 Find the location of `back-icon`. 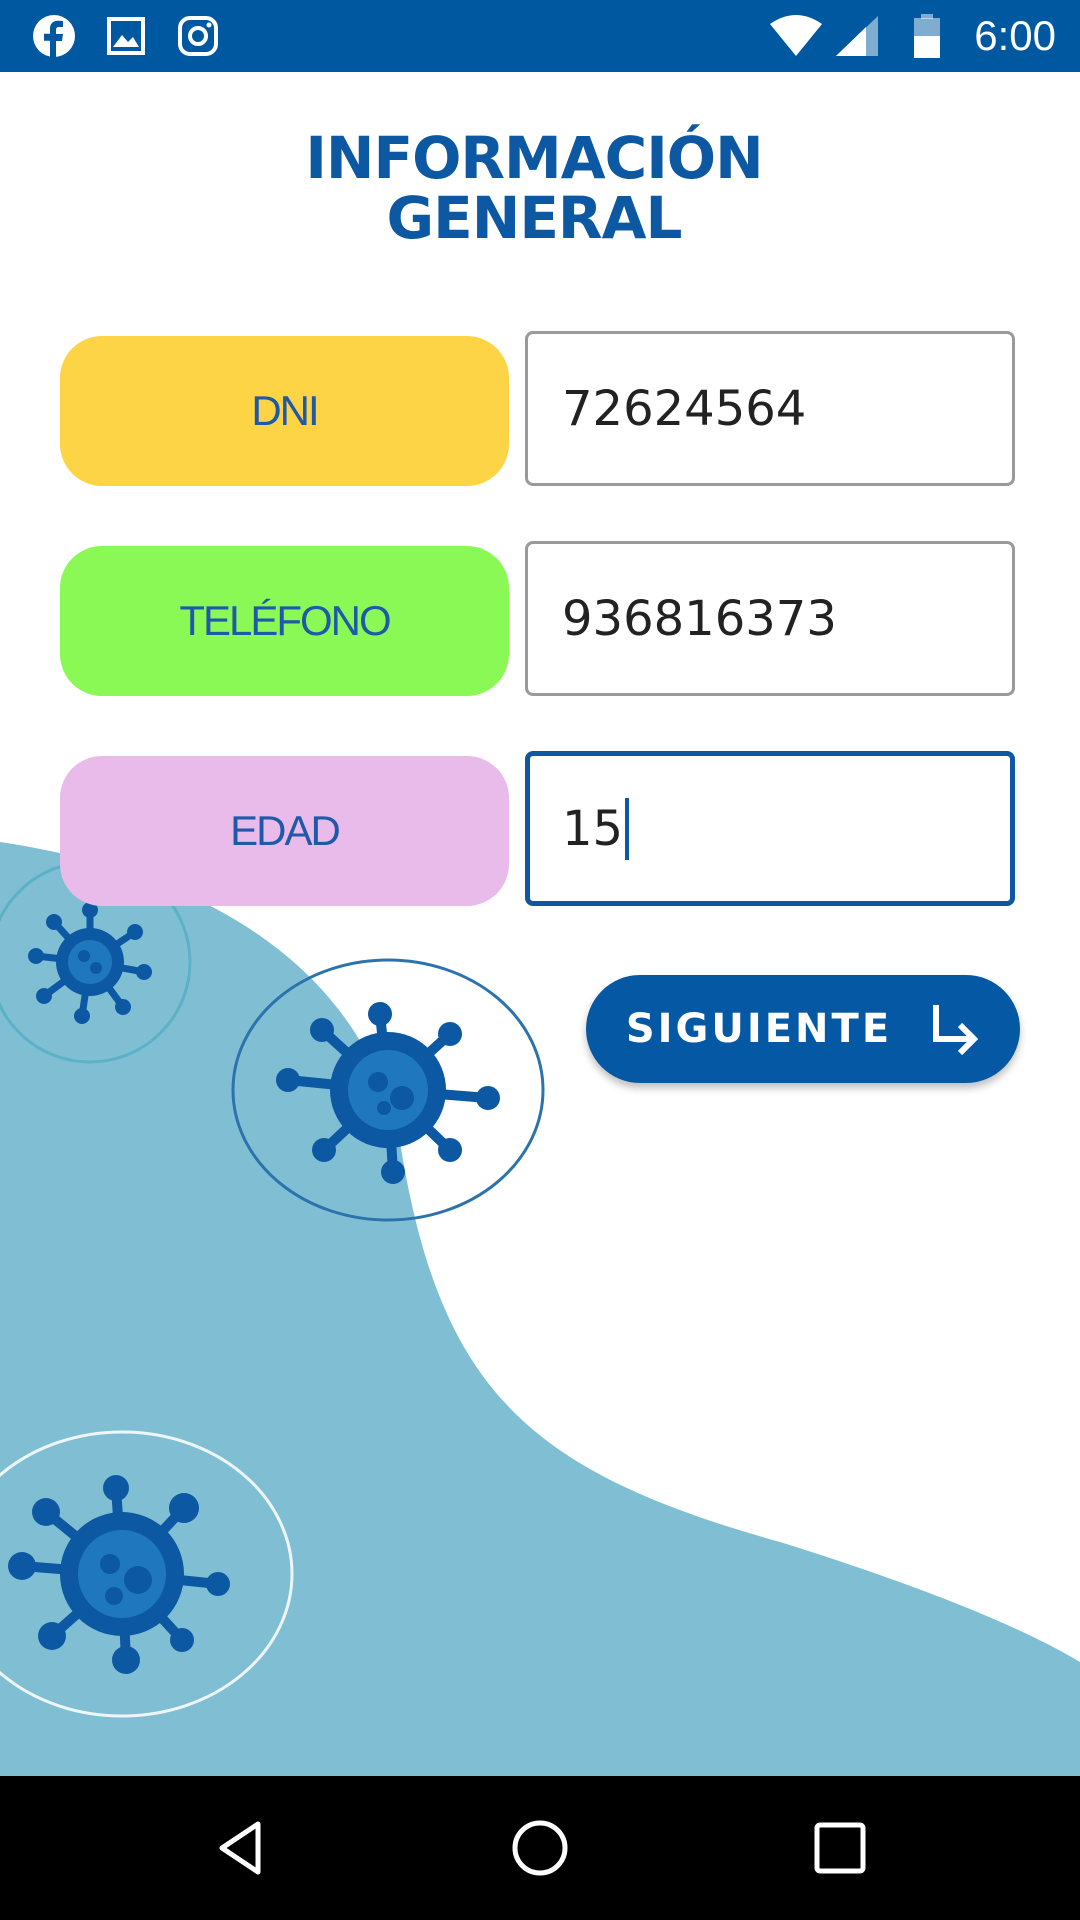

back-icon is located at coordinates (240, 1848).